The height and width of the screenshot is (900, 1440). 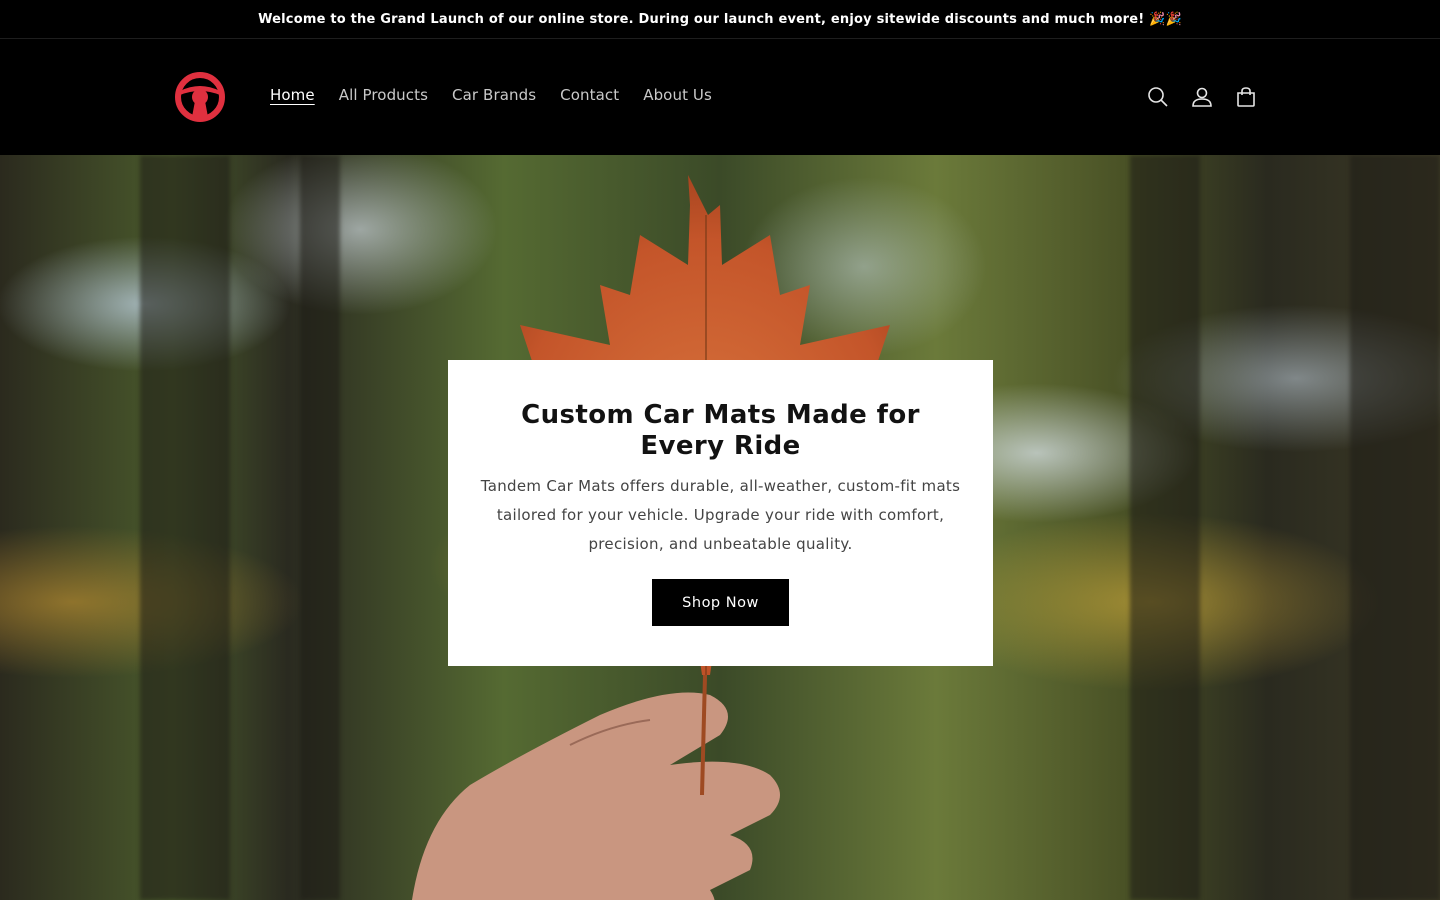 What do you see at coordinates (596, 787) in the screenshot?
I see `hand-image` at bounding box center [596, 787].